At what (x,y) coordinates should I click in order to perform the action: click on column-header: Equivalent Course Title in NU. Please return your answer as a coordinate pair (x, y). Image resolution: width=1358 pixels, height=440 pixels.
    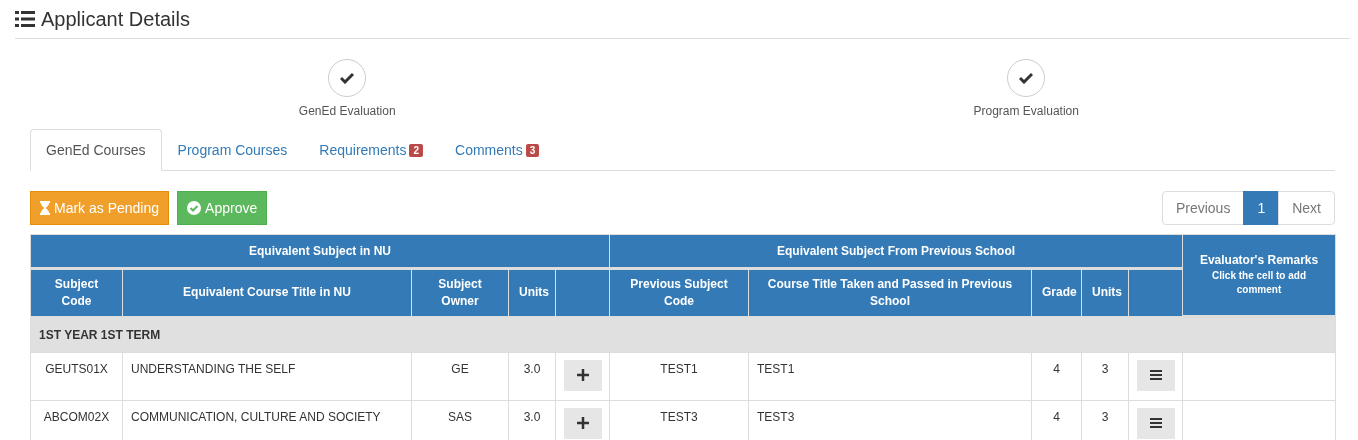
    Looking at the image, I should click on (267, 292).